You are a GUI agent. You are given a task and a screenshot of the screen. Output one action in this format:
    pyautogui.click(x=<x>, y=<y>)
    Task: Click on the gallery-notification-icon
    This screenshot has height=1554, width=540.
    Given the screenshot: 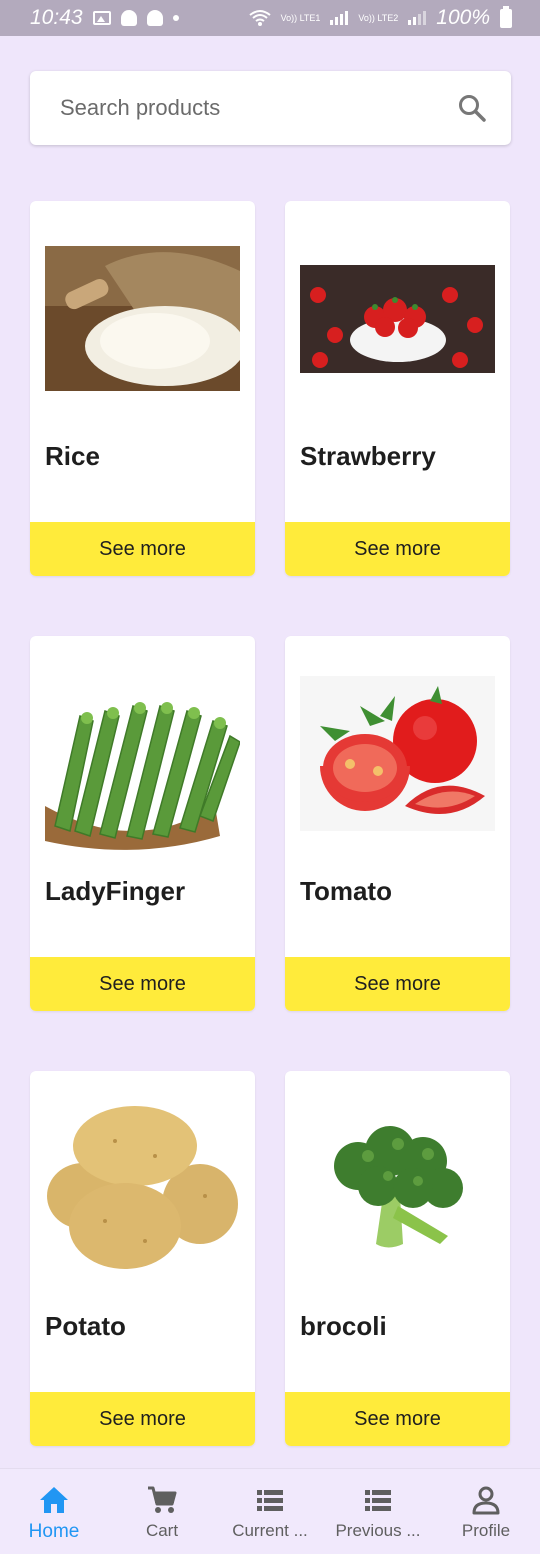 What is the action you would take?
    pyautogui.click(x=101, y=18)
    